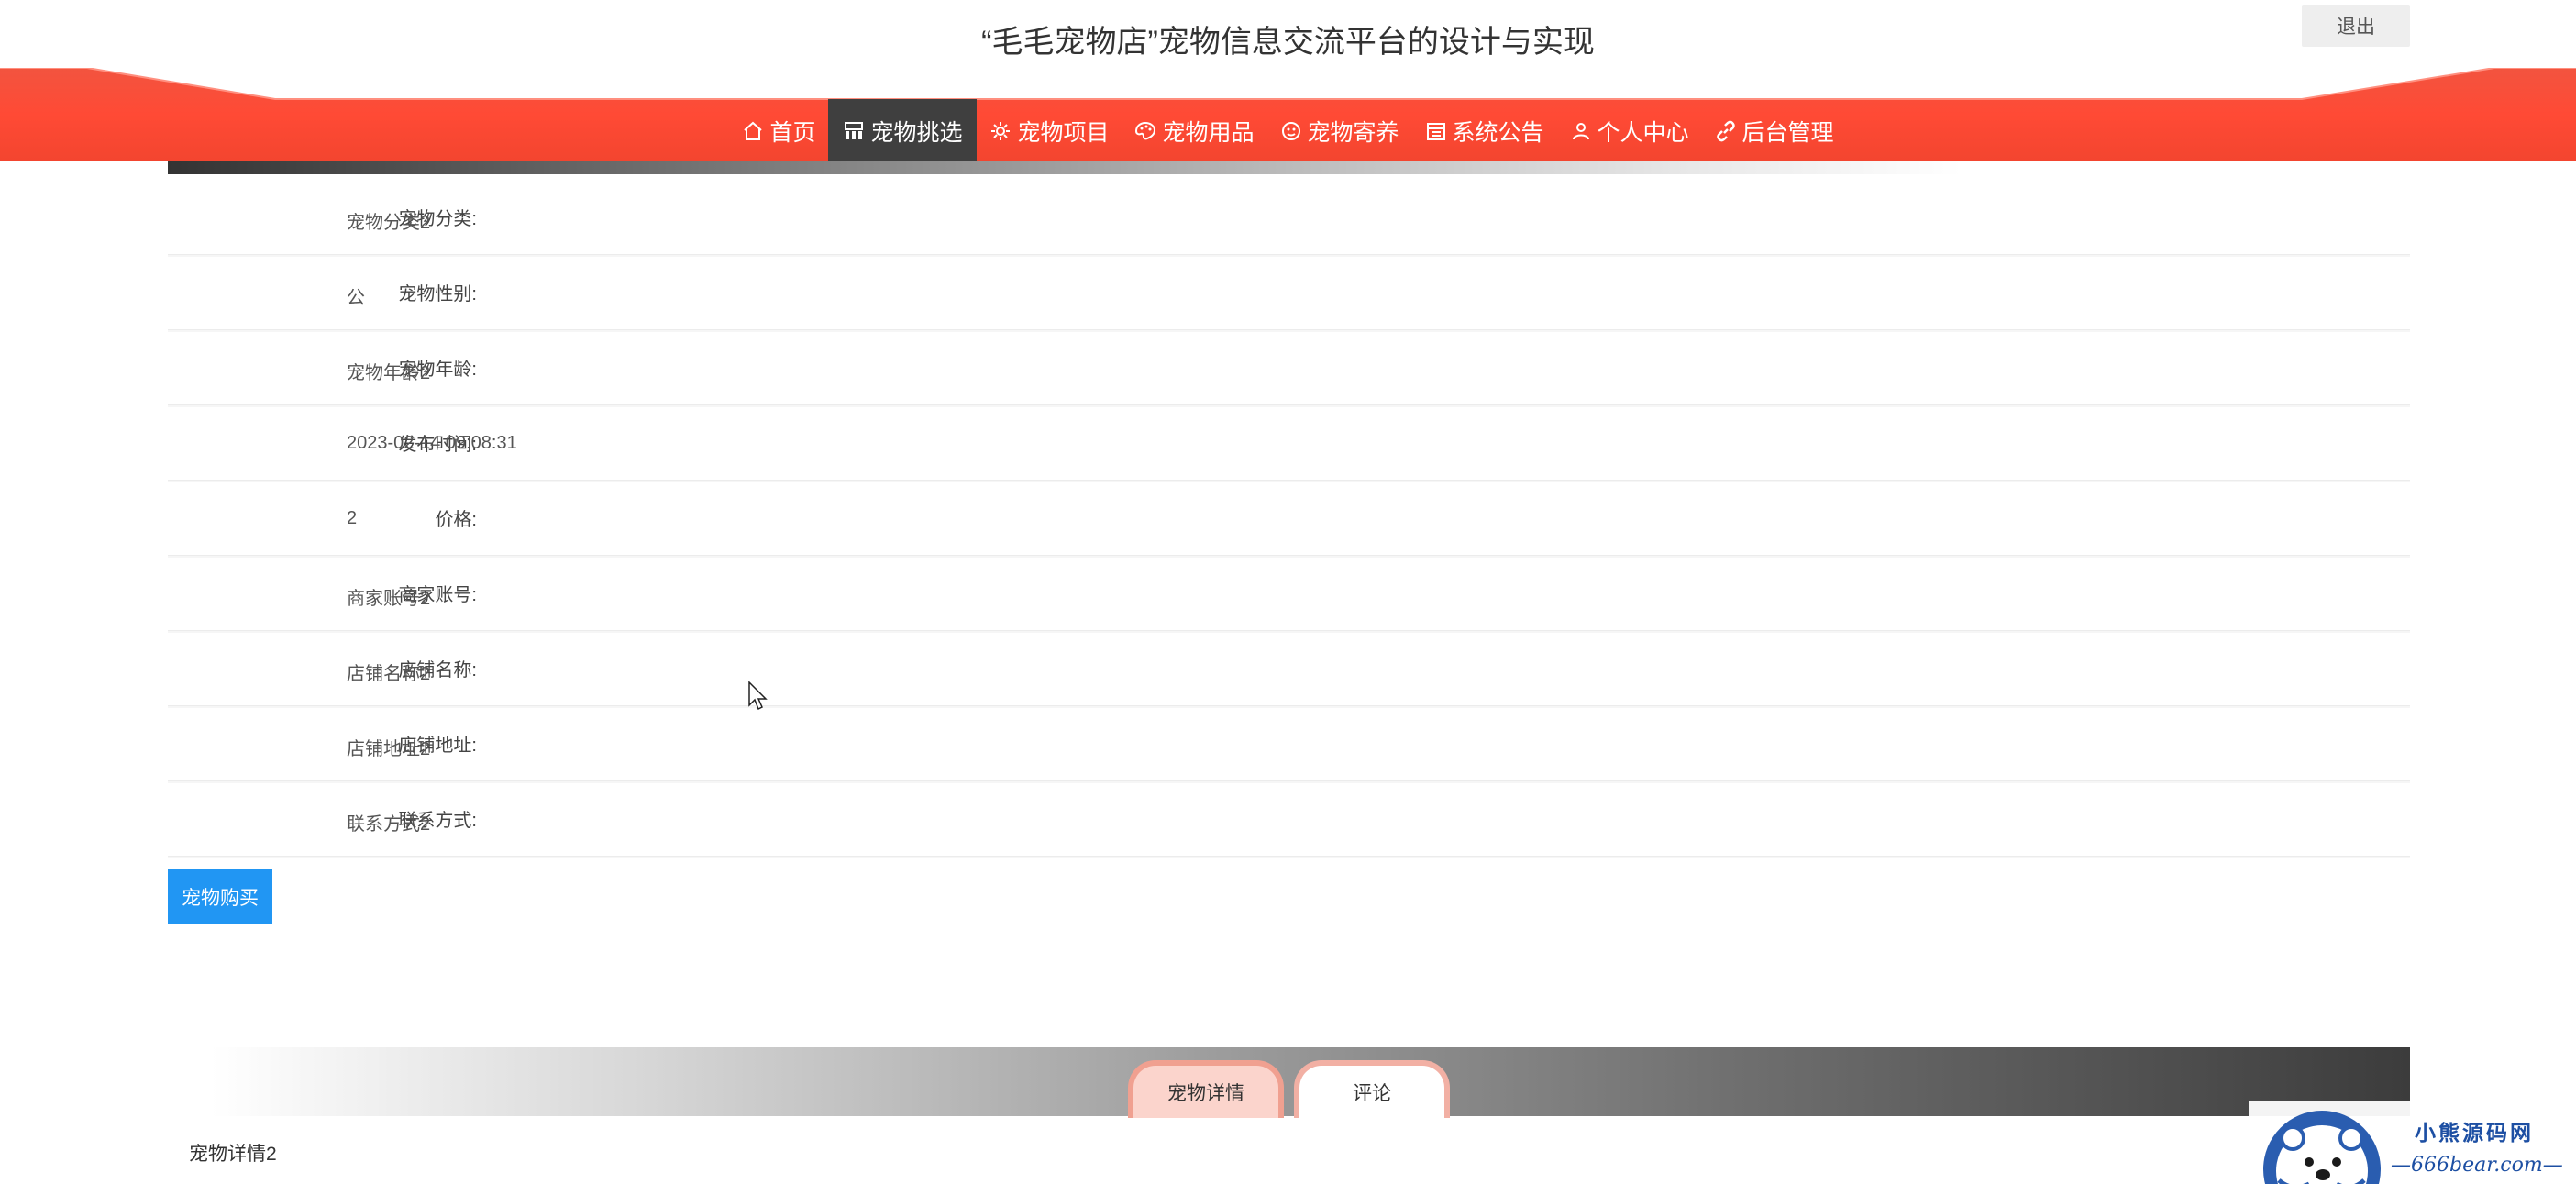  Describe the element at coordinates (1288, 42) in the screenshot. I see `site-title: “毛毛宠物店”宠物信息交流平台的设计与实现` at that location.